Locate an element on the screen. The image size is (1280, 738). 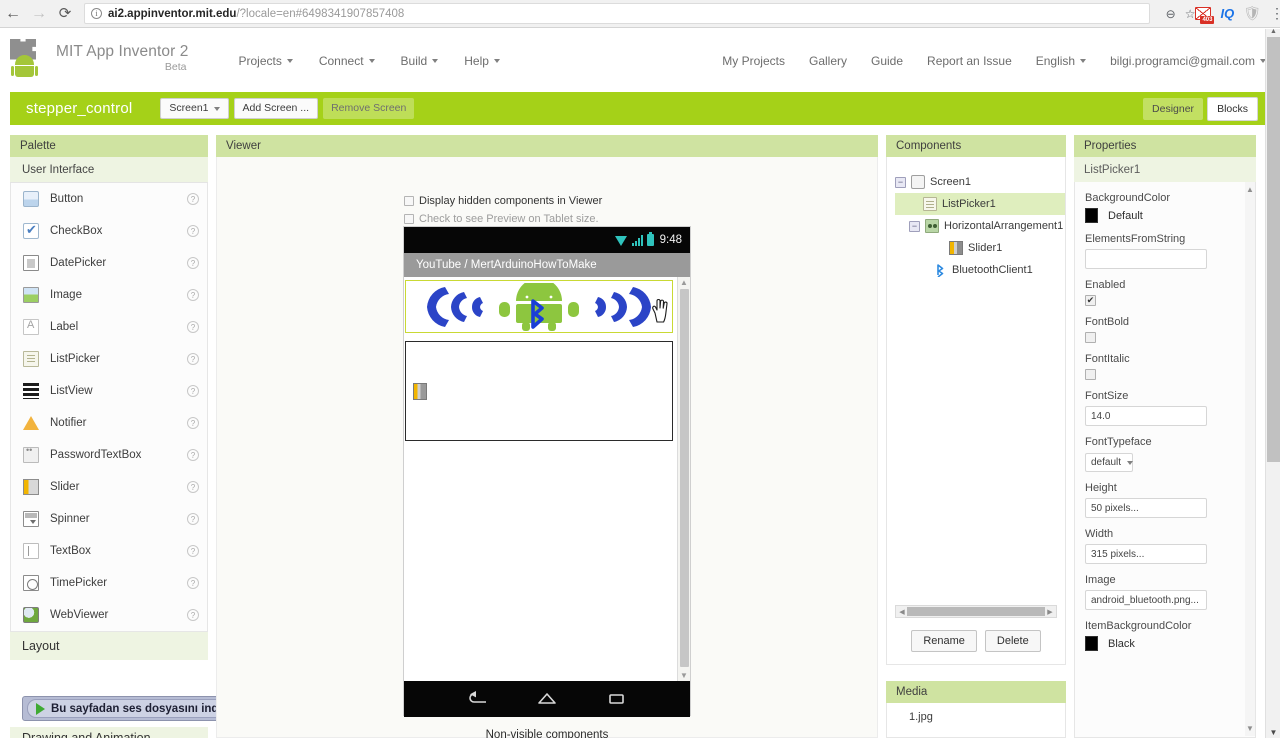
palette-item-webviewer: WebViewer ? is located at coordinates (109, 615).